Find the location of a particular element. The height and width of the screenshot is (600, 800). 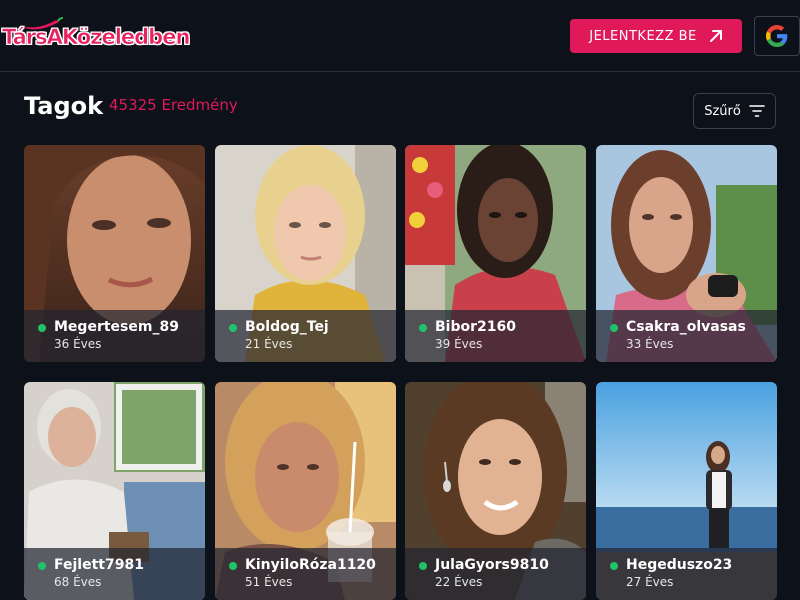

google-login-button is located at coordinates (777, 36).